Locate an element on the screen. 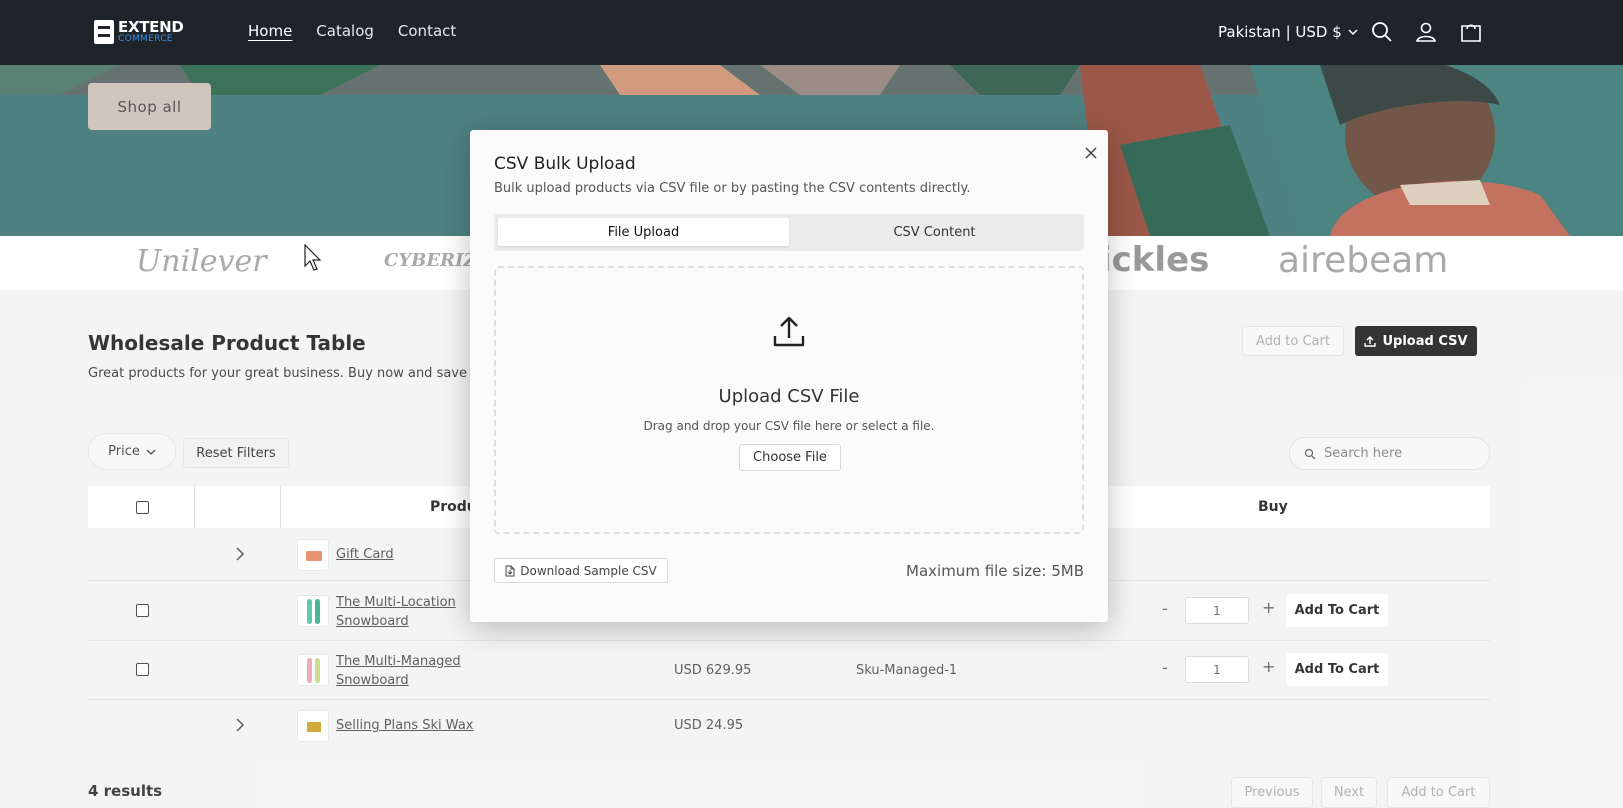 This screenshot has height=808, width=1623. modal-title: CSV Bulk Upload is located at coordinates (565, 164).